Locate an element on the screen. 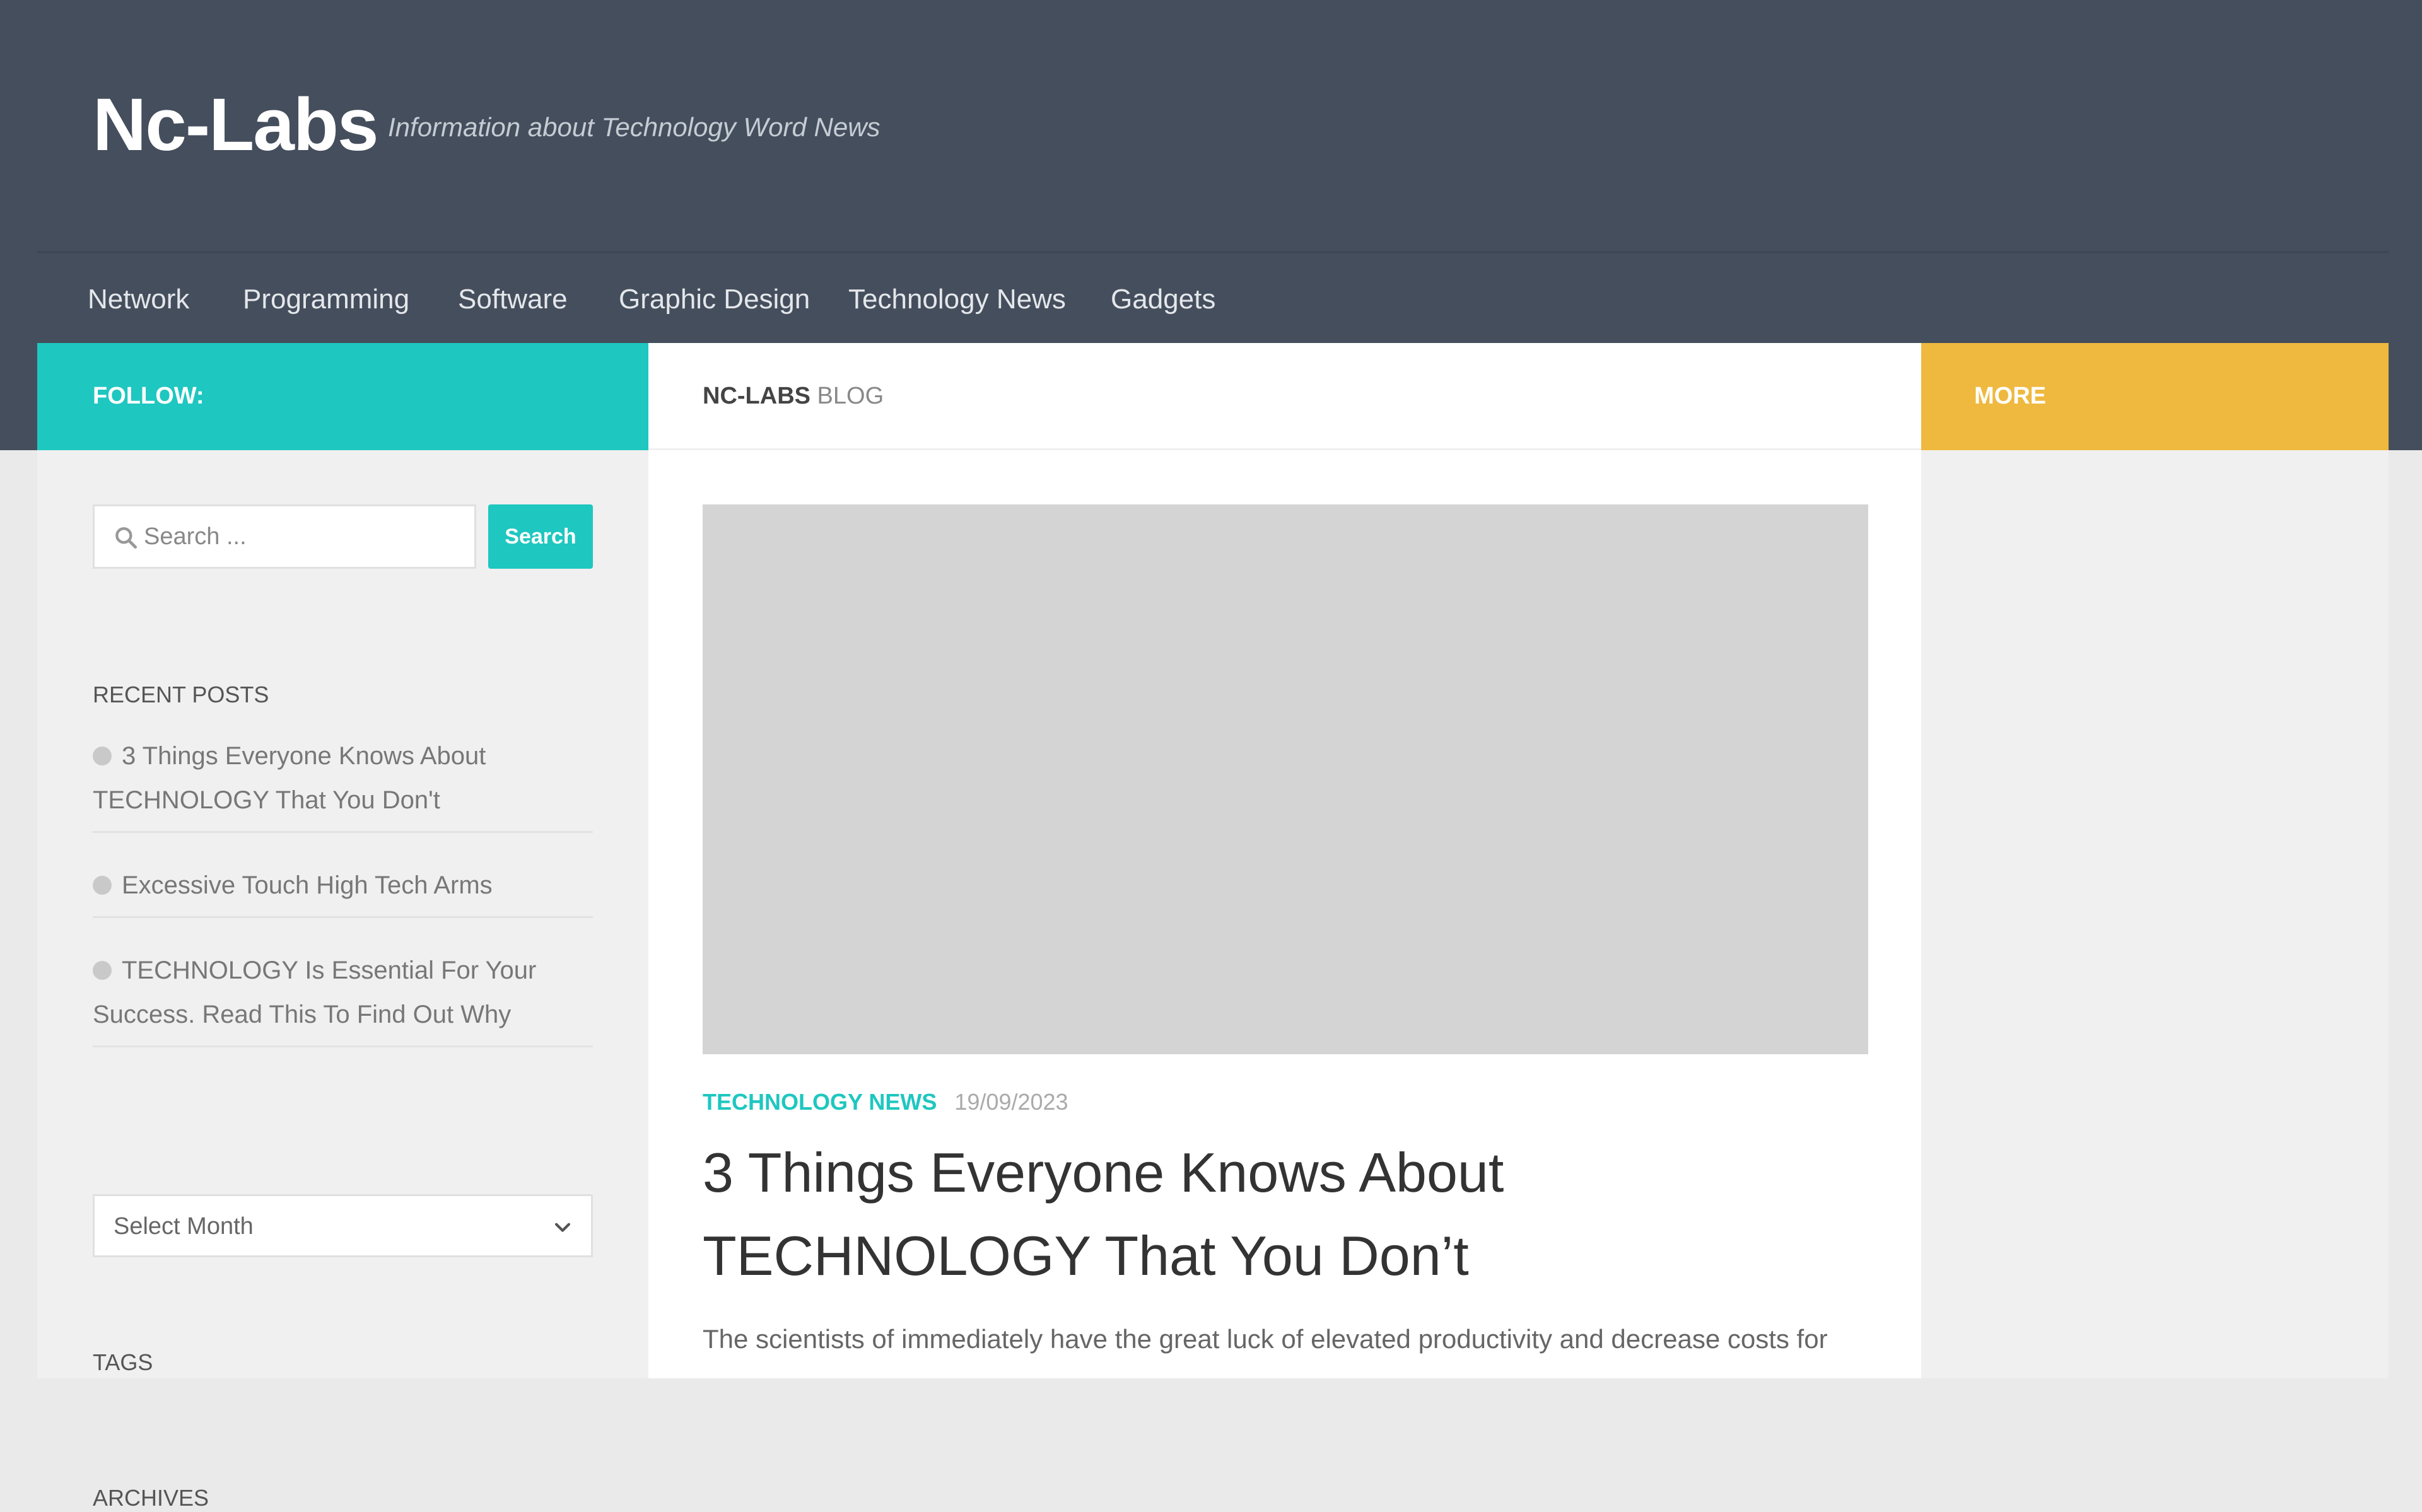 Image resolution: width=2422 pixels, height=1512 pixels. tags-title: TAGS is located at coordinates (123, 1362).